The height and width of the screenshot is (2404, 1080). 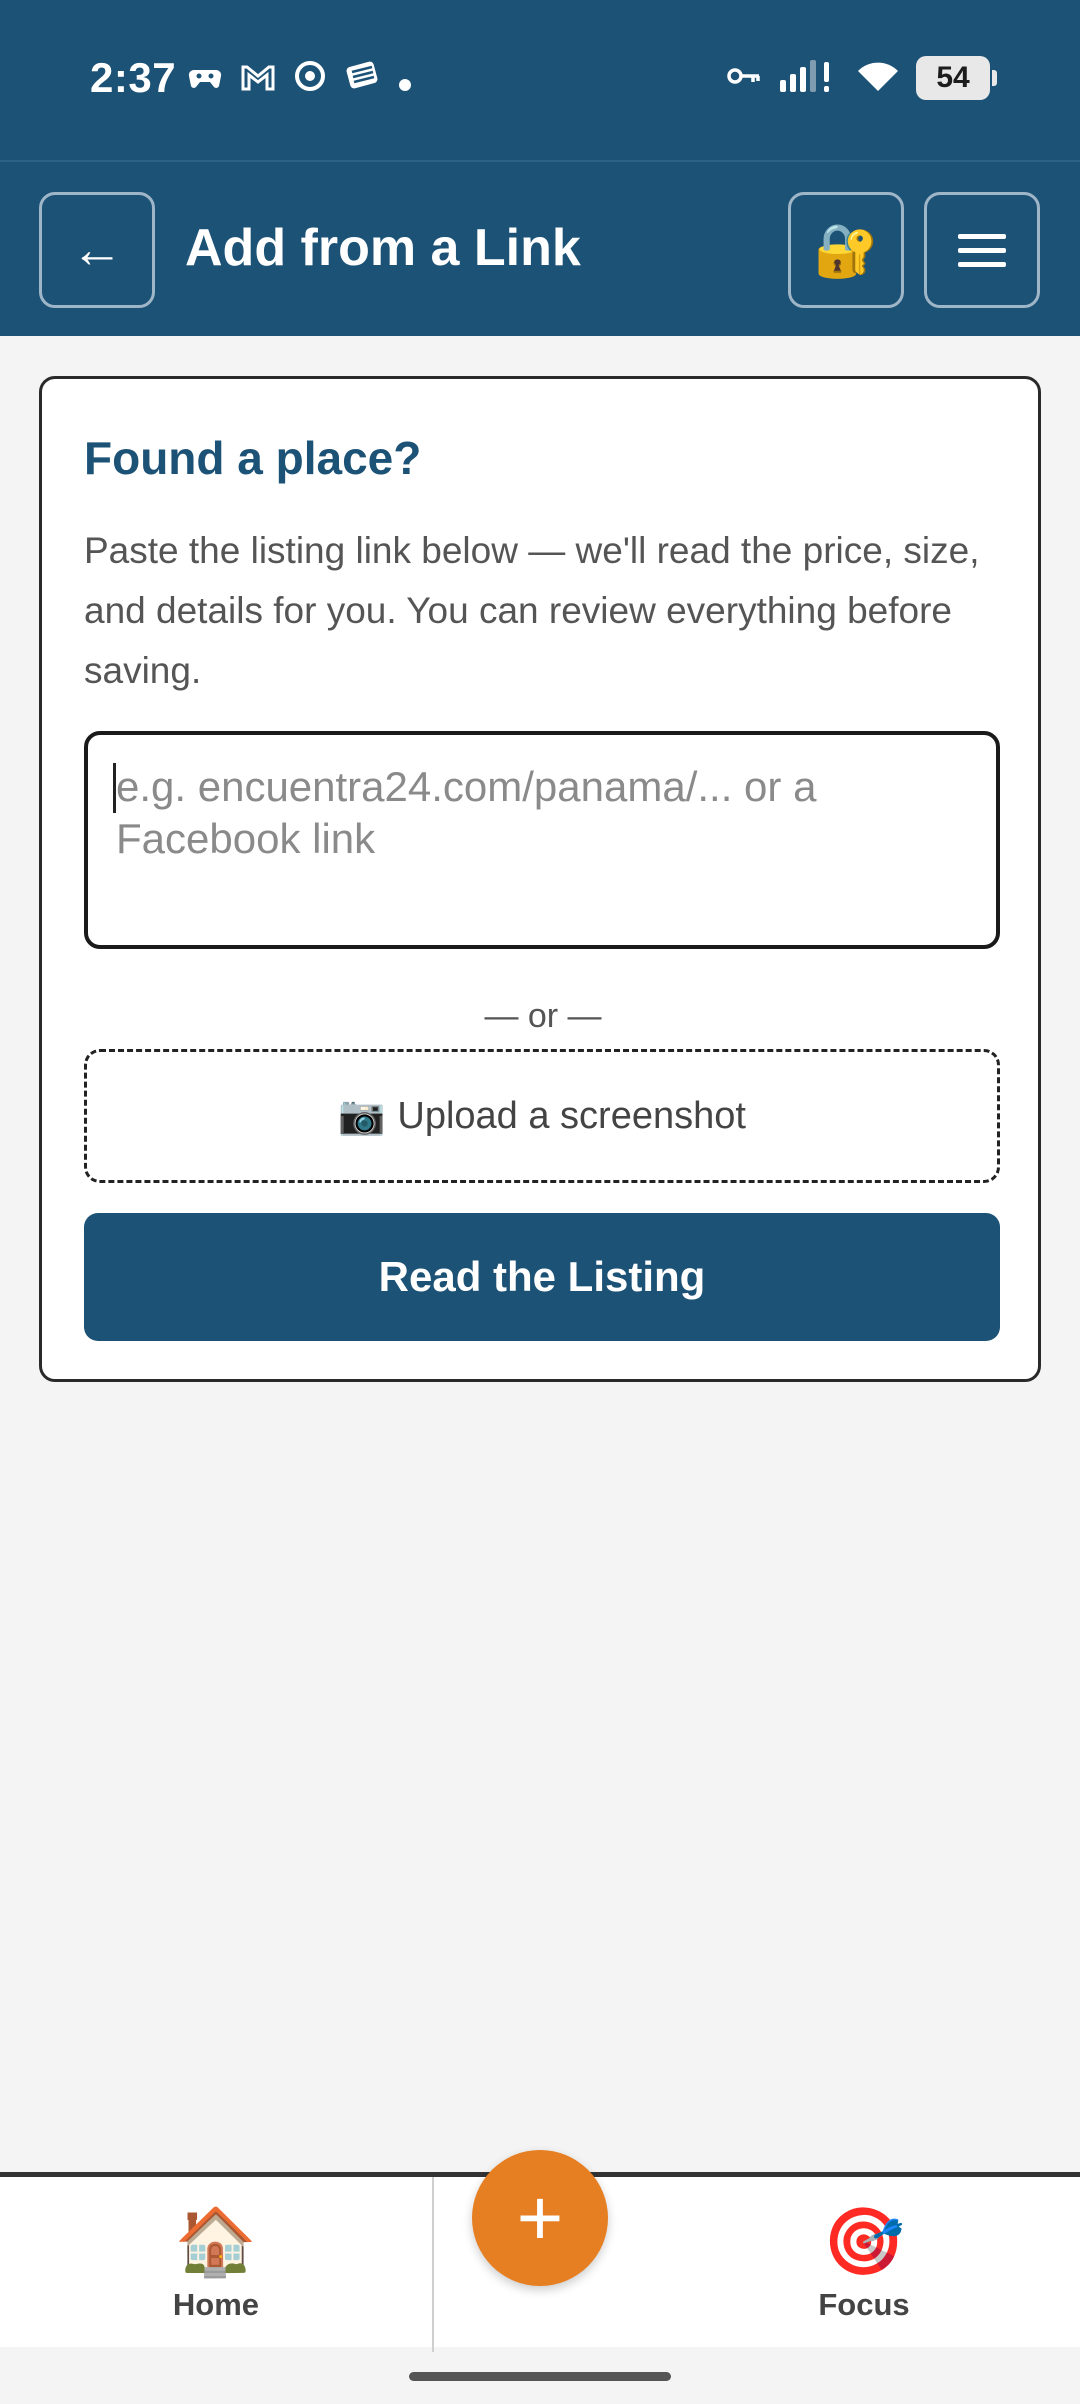 I want to click on add-fab-button: +, so click(x=540, y=2218).